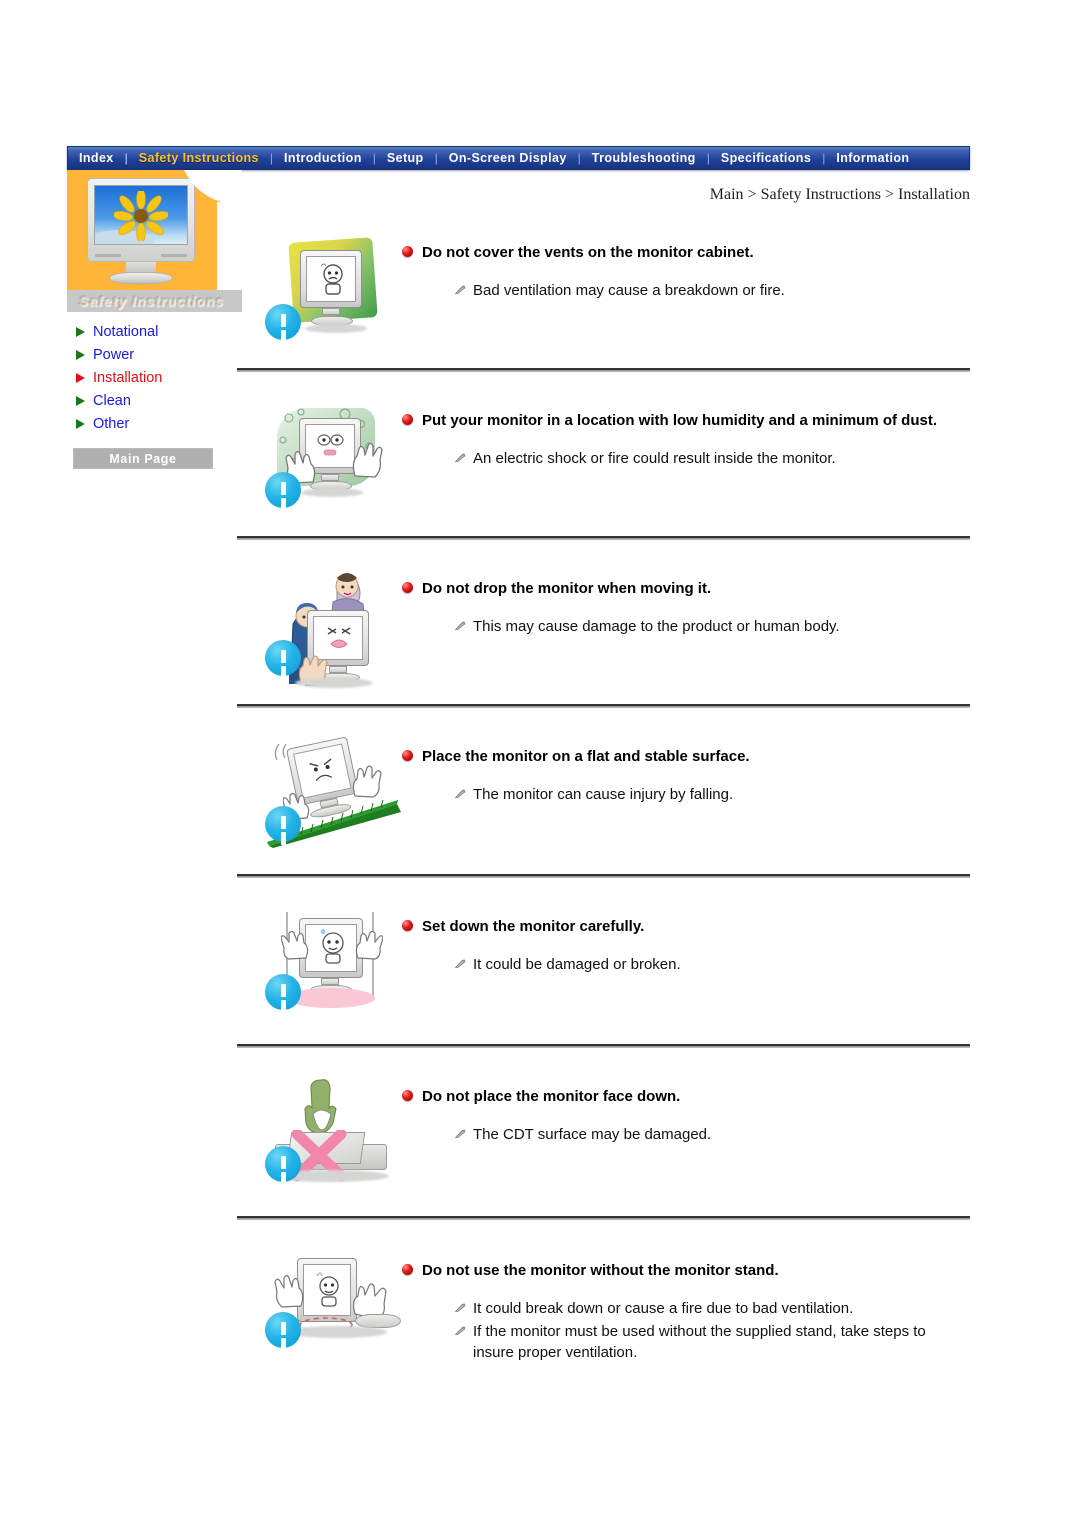 This screenshot has height=1525, width=1080. I want to click on illustration-monitor-being-set-down, so click(319, 966).